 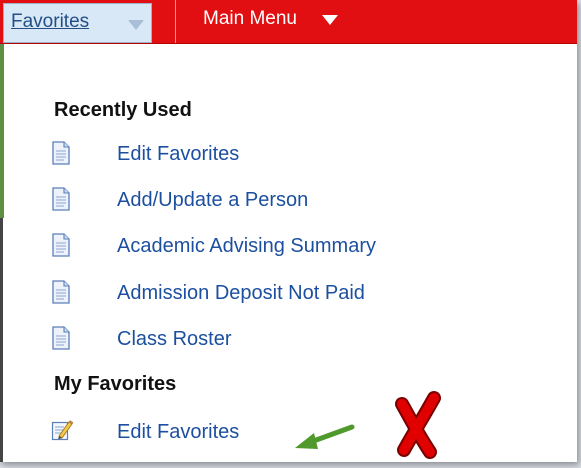 I want to click on recent-item-add-update-person: Add/Update a Person, so click(x=261, y=201).